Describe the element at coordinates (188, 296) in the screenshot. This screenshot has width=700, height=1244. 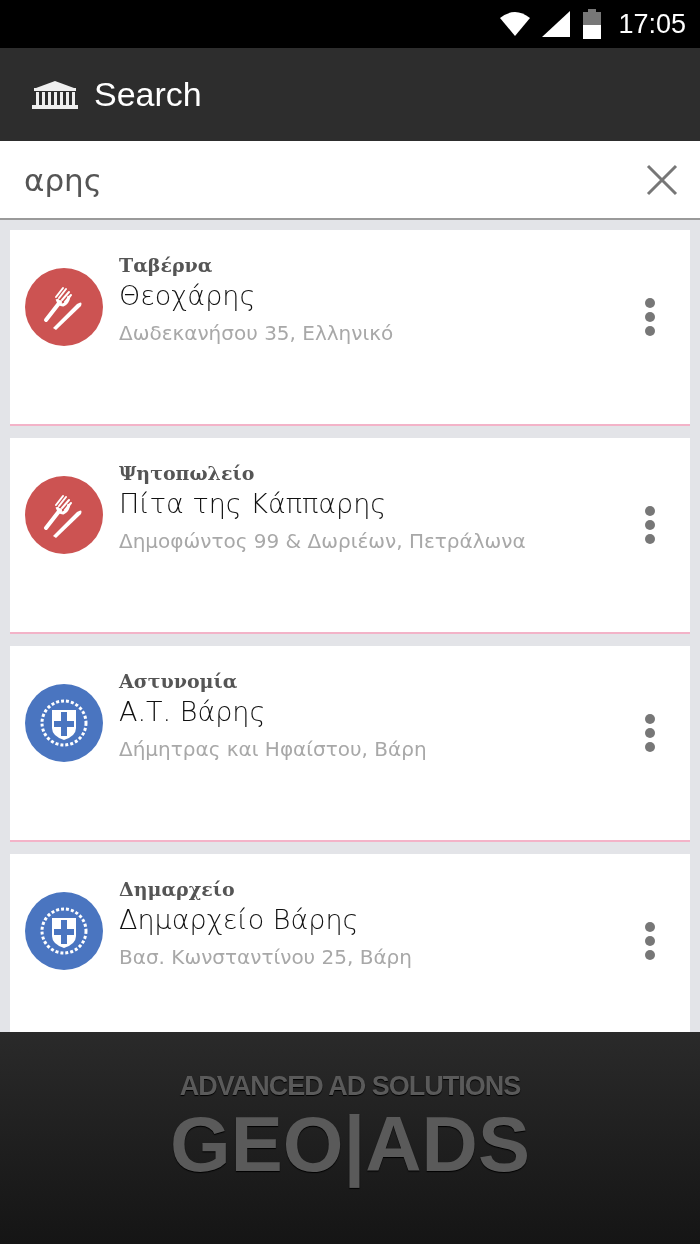
I see `place-name: Θεοχάρης` at that location.